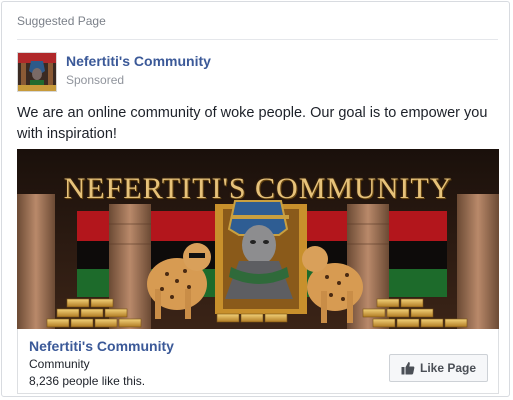  What do you see at coordinates (258, 188) in the screenshot?
I see `hero-title: NEFERTITI'S COMMUNITY` at bounding box center [258, 188].